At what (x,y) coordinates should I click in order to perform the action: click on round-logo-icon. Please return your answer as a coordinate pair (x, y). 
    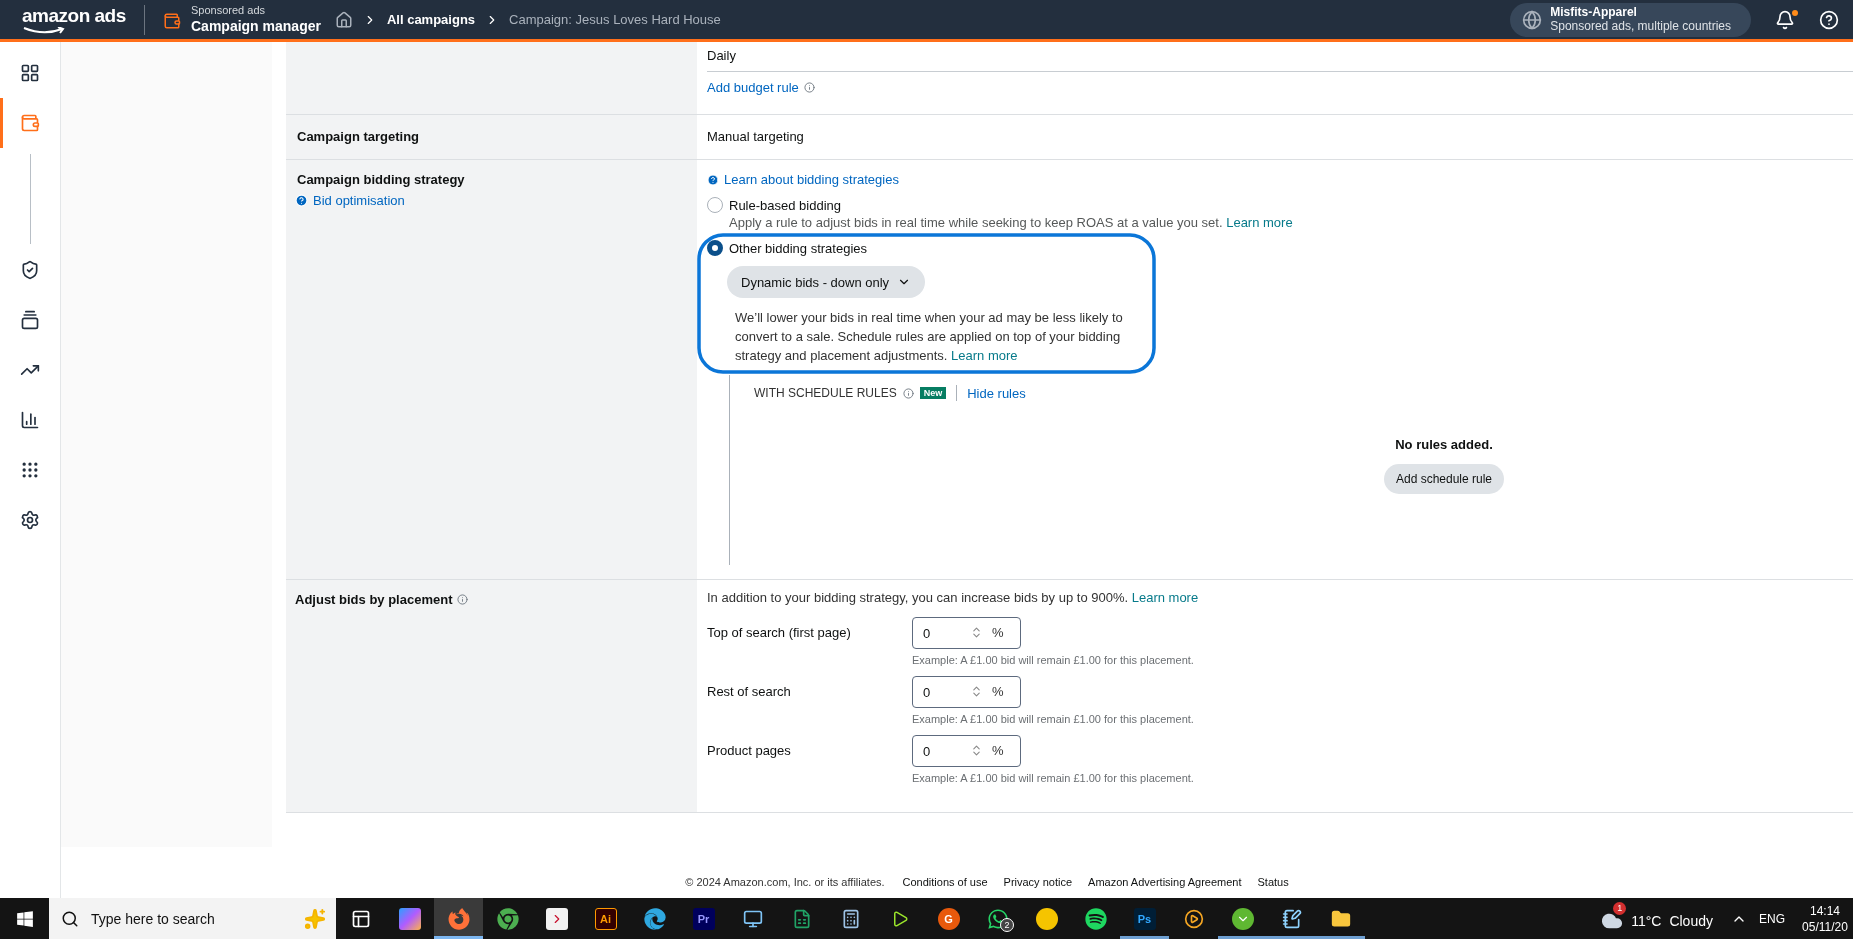
    Looking at the image, I should click on (1046, 918).